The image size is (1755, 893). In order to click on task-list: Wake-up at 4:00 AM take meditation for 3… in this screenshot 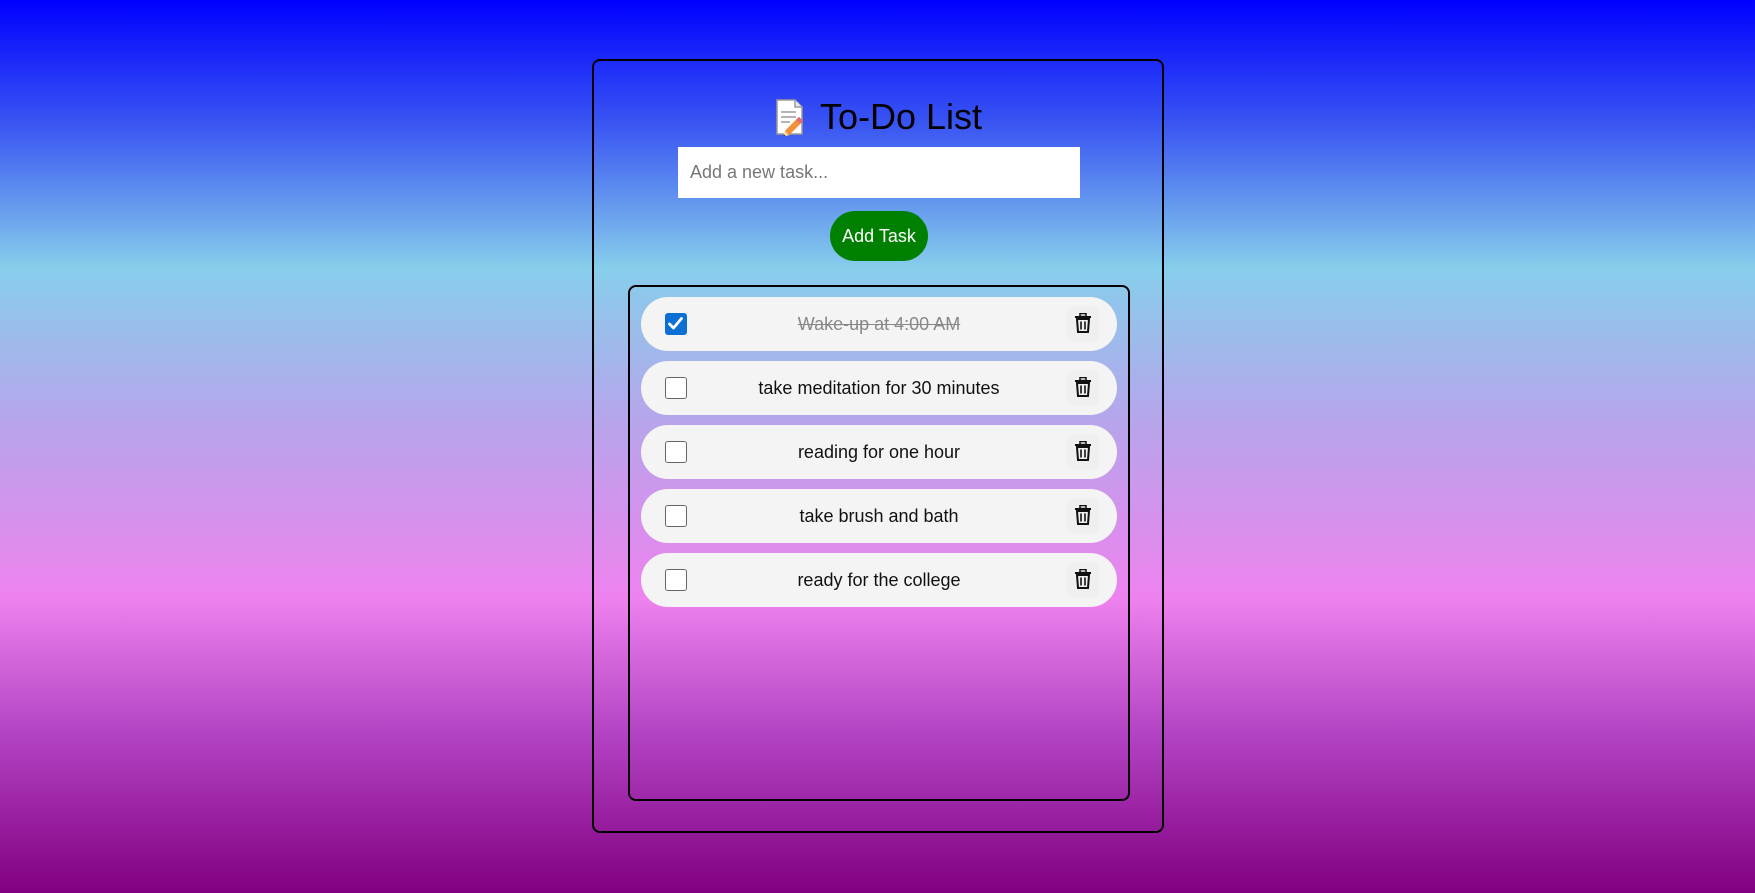, I will do `click(879, 457)`.